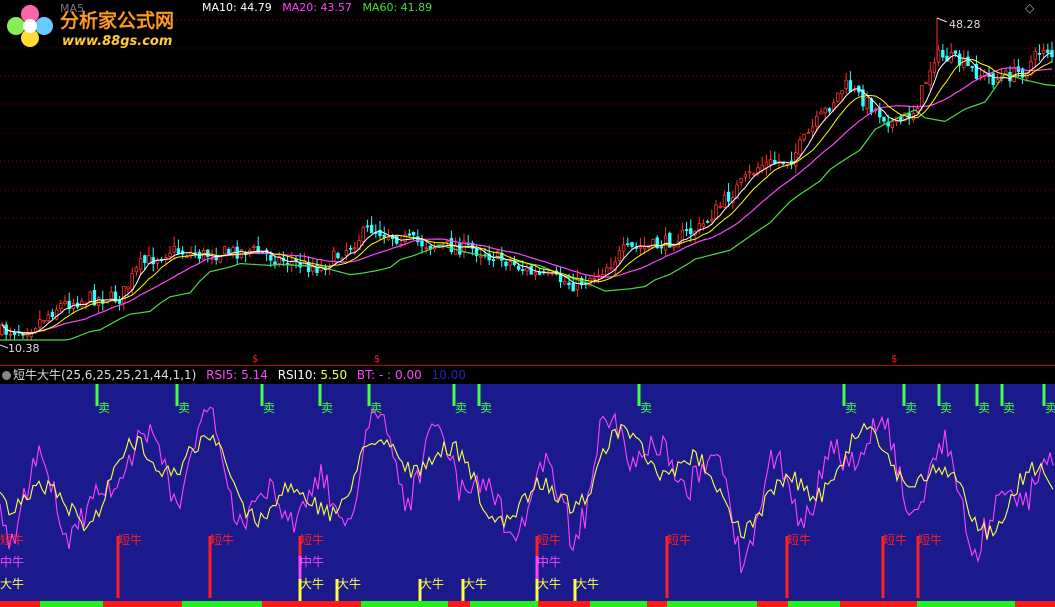  What do you see at coordinates (237, 7) in the screenshot?
I see `ma10-legend: MA10: 44.79` at bounding box center [237, 7].